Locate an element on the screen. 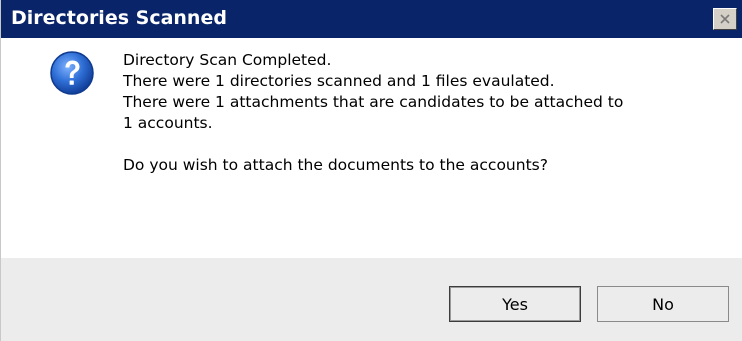 This screenshot has width=742, height=341. message-line: 1 accounts. is located at coordinates (168, 123).